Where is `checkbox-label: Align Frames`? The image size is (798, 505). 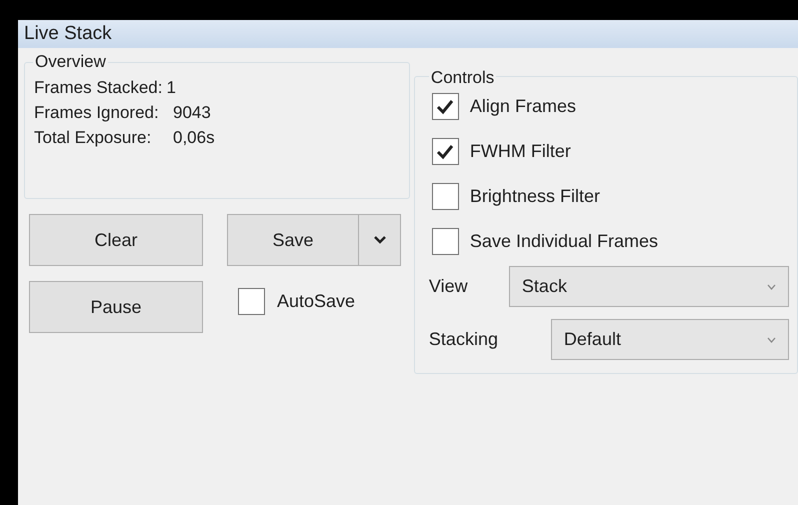 checkbox-label: Align Frames is located at coordinates (523, 106).